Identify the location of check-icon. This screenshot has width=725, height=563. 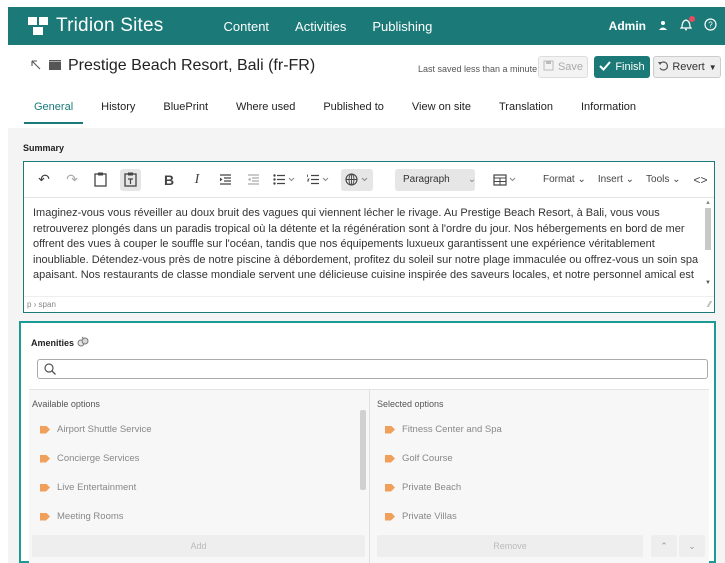
(605, 67).